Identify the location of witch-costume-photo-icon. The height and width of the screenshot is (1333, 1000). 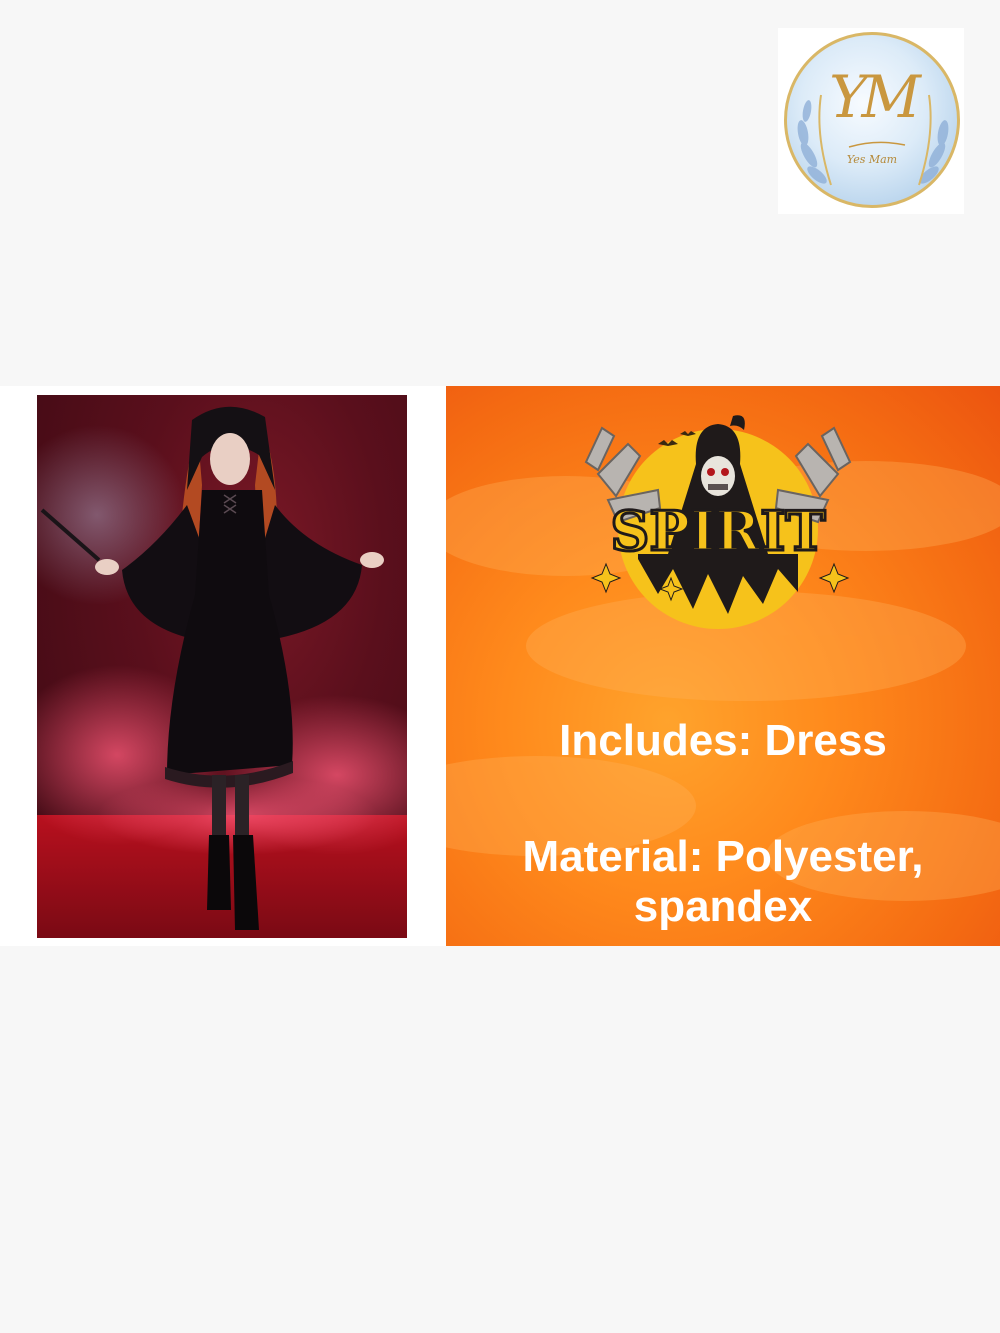
(222, 672).